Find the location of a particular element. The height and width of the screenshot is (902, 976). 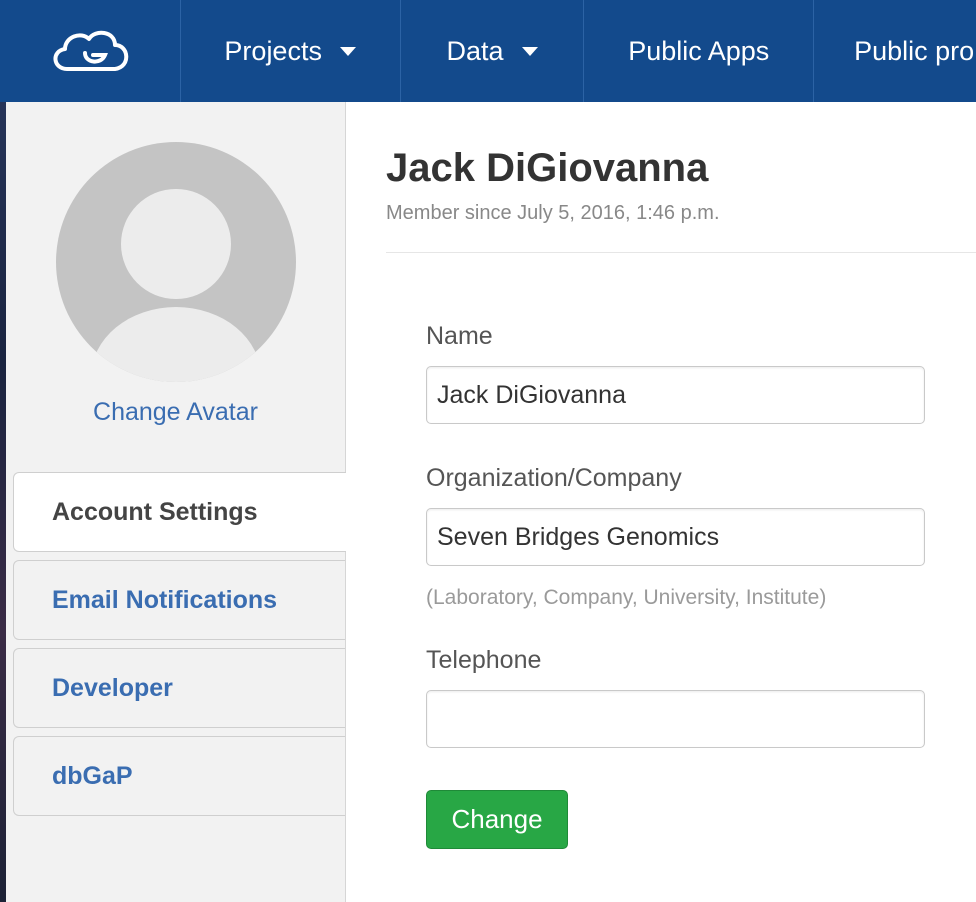

change-button: Change is located at coordinates (497, 819).